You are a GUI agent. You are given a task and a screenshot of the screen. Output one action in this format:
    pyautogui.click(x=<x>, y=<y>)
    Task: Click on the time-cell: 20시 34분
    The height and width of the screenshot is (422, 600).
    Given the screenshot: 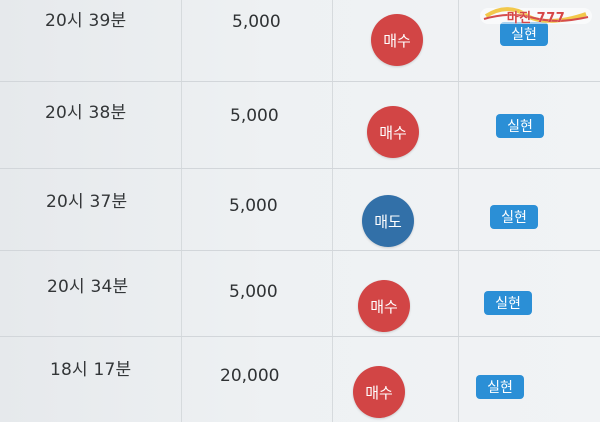 What is the action you would take?
    pyautogui.click(x=88, y=287)
    